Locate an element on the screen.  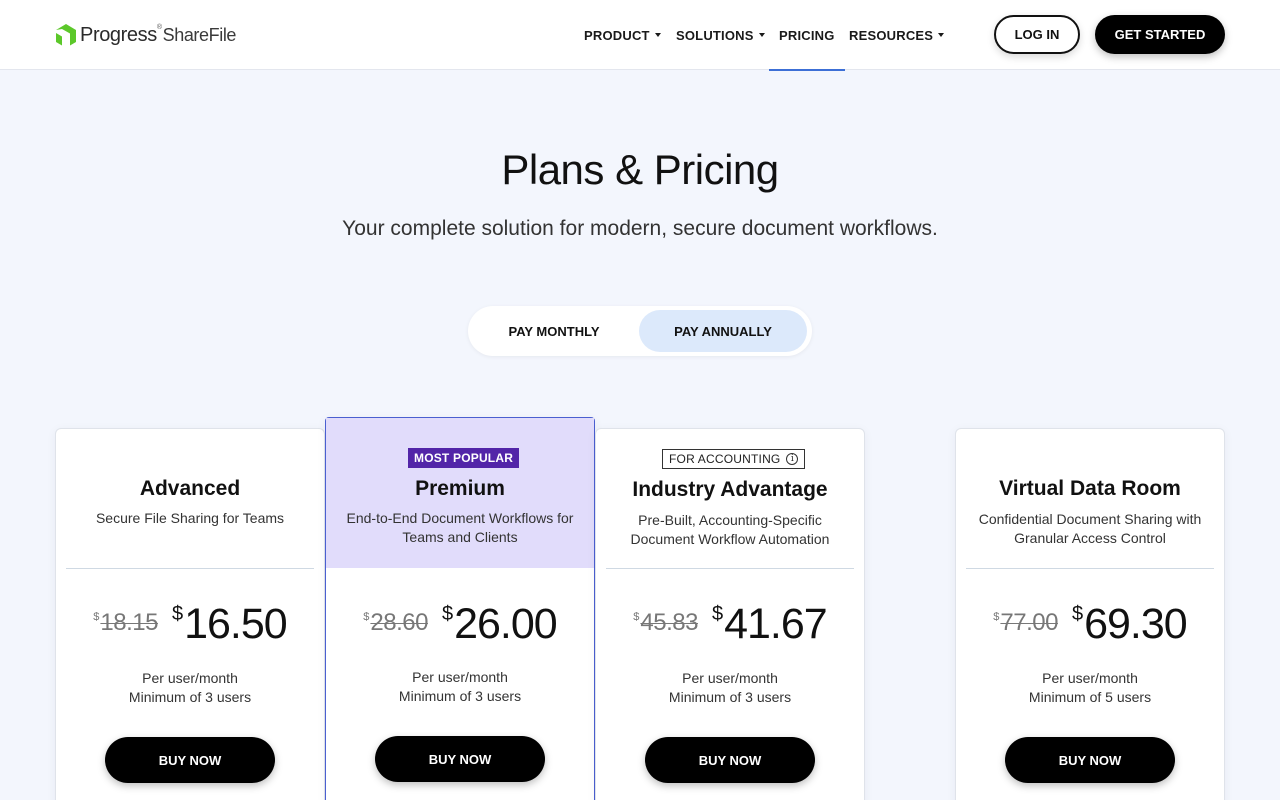
pay-monthly-option: PAY MONTHLY is located at coordinates (554, 331).